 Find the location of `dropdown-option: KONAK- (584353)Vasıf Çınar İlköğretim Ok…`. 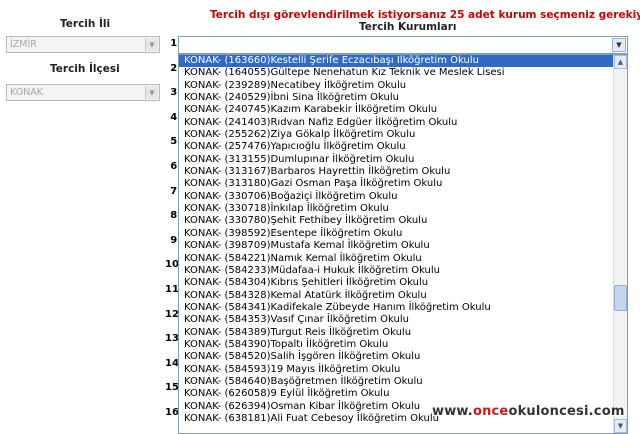

dropdown-option: KONAK- (584353)Vasıf Çınar İlköğretim Ok… is located at coordinates (403, 320).